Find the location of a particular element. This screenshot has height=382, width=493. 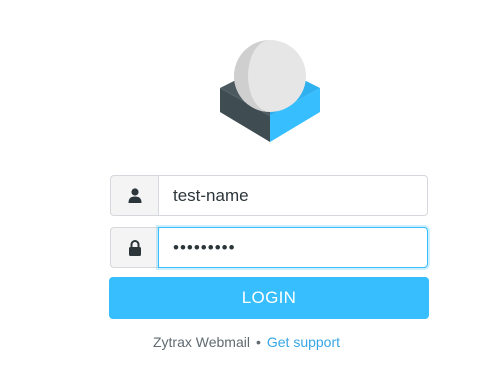

user-icon is located at coordinates (134, 195).